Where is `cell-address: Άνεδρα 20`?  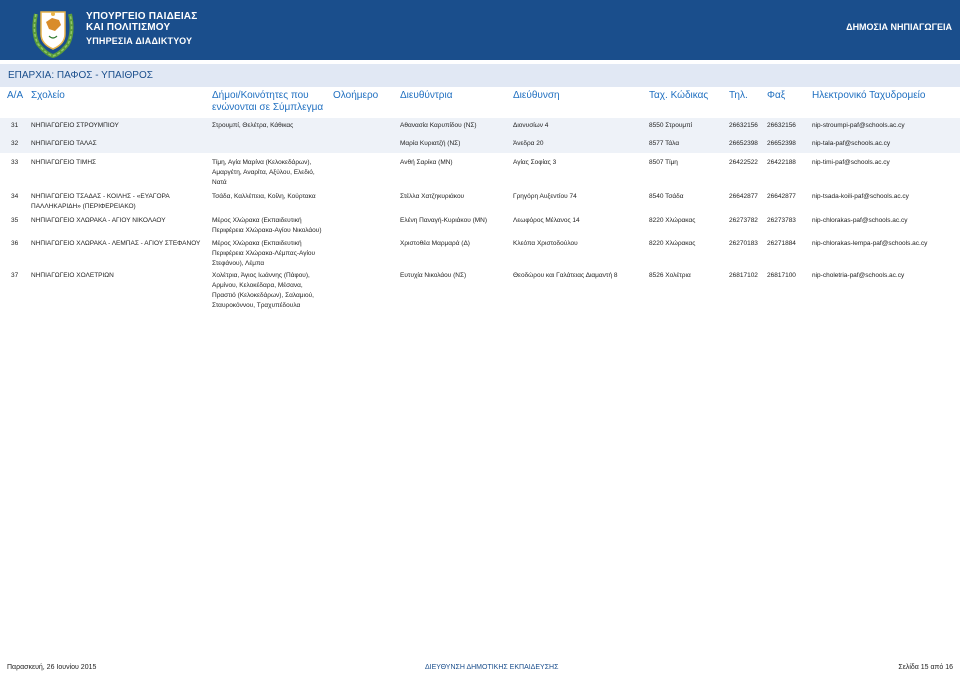
cell-address: Άνεδρα 20 is located at coordinates (528, 143).